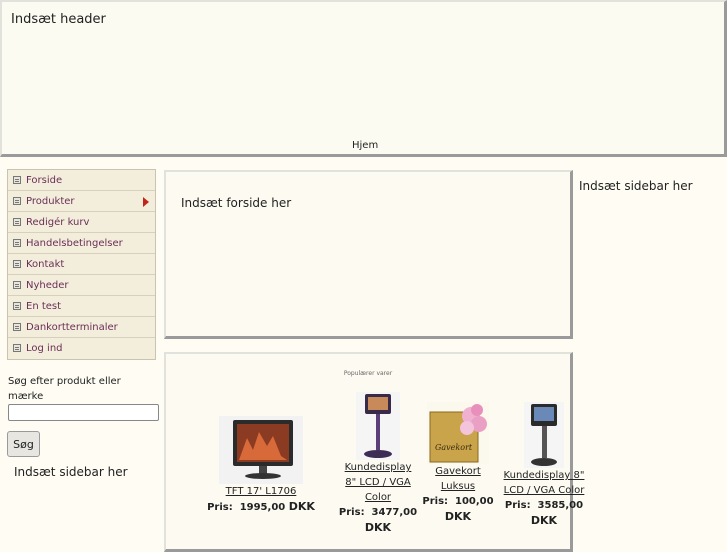 Image resolution: width=727 pixels, height=552 pixels. Describe the element at coordinates (44, 306) in the screenshot. I see `menu-item-label: En test` at that location.